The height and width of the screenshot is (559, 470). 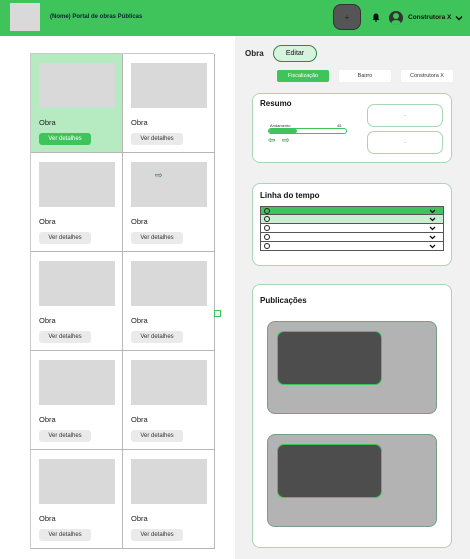 I want to click on bell-icon, so click(x=376, y=17).